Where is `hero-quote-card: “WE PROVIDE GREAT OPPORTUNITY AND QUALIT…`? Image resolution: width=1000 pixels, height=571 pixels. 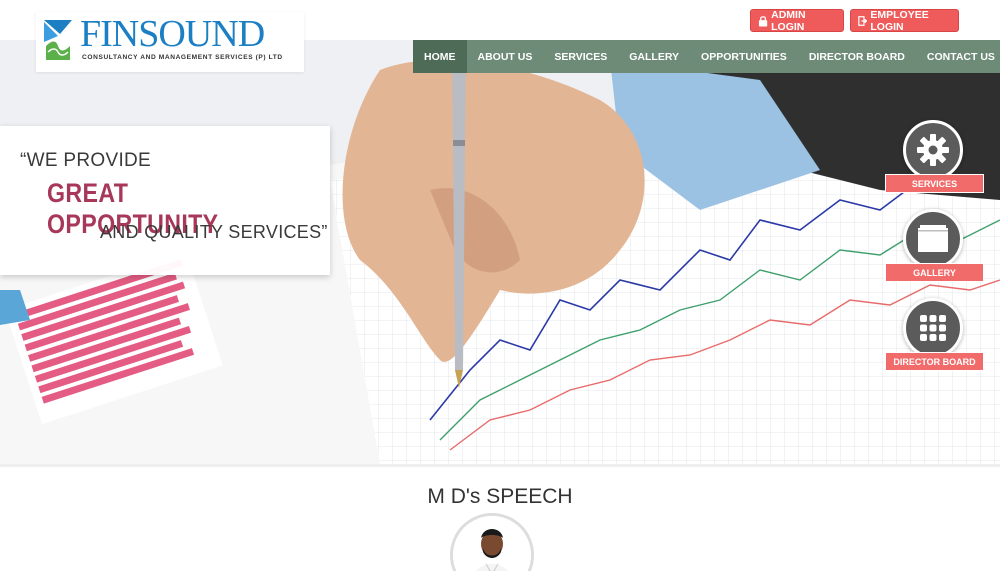 hero-quote-card: “WE PROVIDE GREAT OPPORTUNITY AND QUALIT… is located at coordinates (165, 200).